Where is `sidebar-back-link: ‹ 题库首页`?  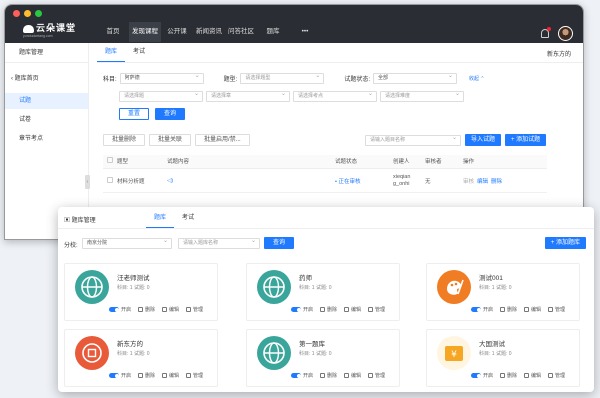
sidebar-back-link: ‹ 题库首页 is located at coordinates (46, 72).